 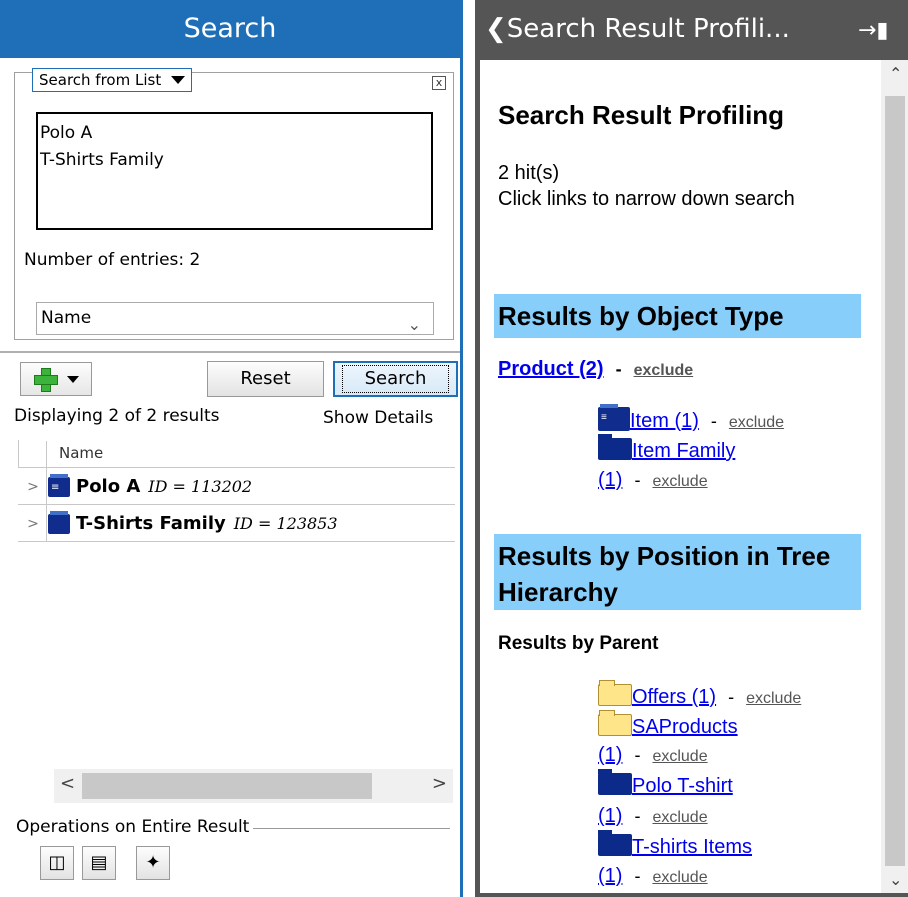 What do you see at coordinates (265, 379) in the screenshot?
I see `reset-button: Reset` at bounding box center [265, 379].